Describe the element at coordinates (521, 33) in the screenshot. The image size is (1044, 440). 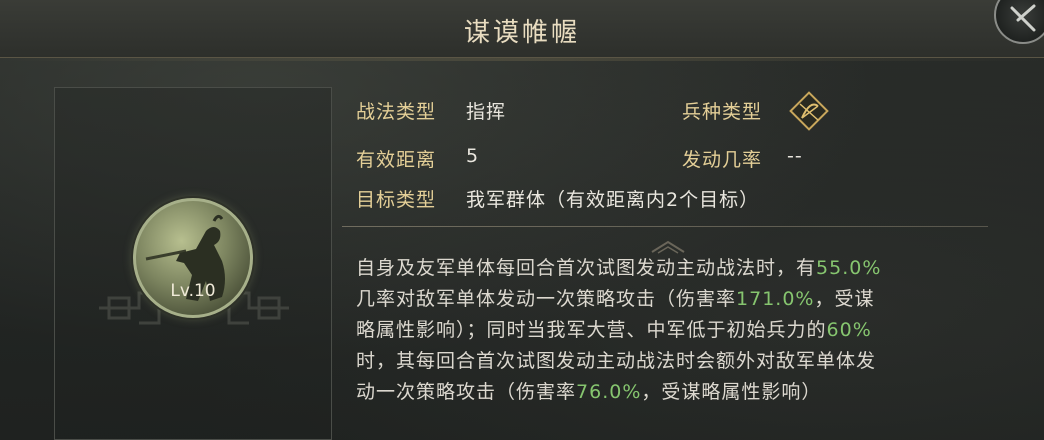
I see `skill-title: 谋谟帷幄` at that location.